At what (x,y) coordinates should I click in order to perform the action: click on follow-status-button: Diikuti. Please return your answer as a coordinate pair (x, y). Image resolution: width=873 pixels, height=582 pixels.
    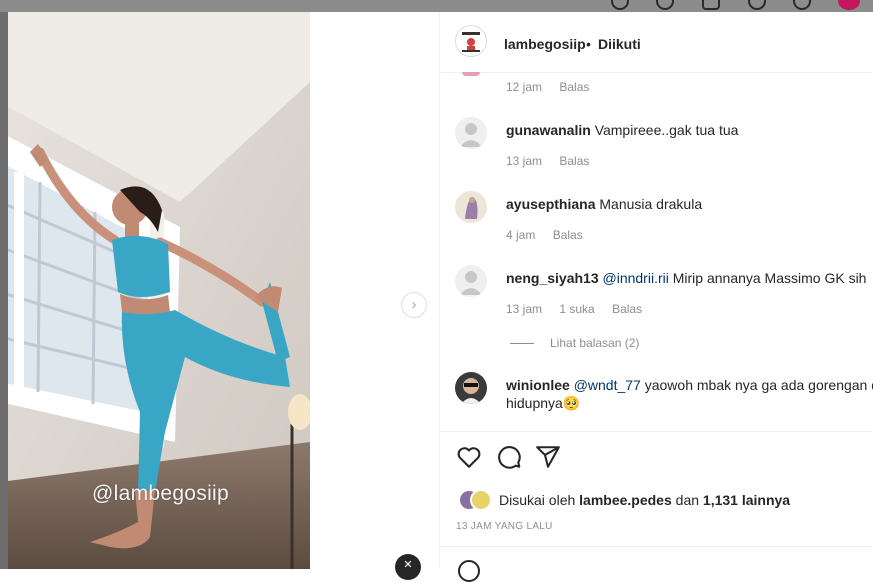
    Looking at the image, I should click on (619, 44).